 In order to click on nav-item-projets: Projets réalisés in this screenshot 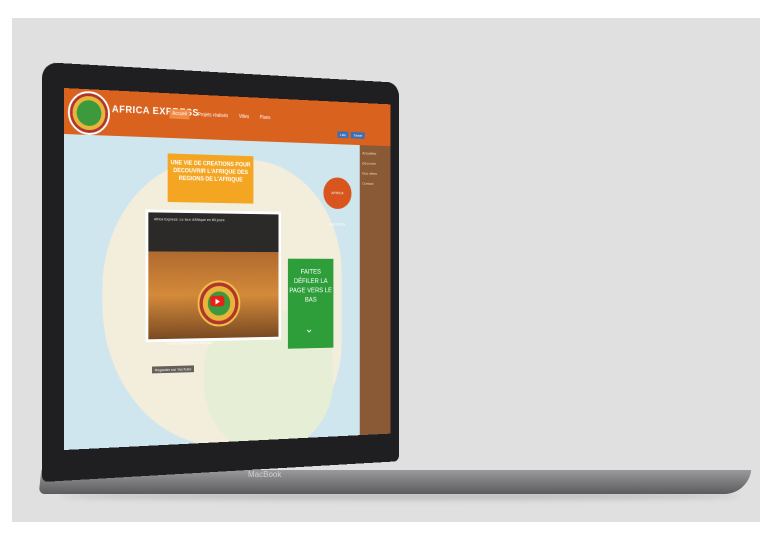, I will do `click(213, 115)`.